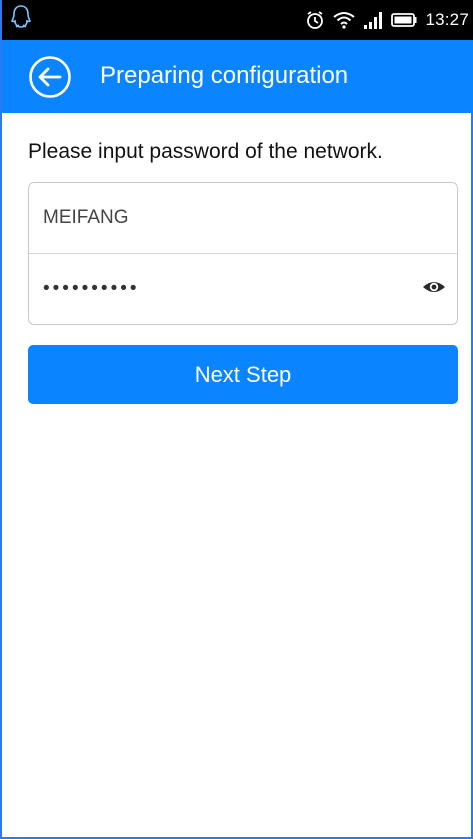 Image resolution: width=473 pixels, height=839 pixels. What do you see at coordinates (243, 374) in the screenshot?
I see `next-step-button: Next Step` at bounding box center [243, 374].